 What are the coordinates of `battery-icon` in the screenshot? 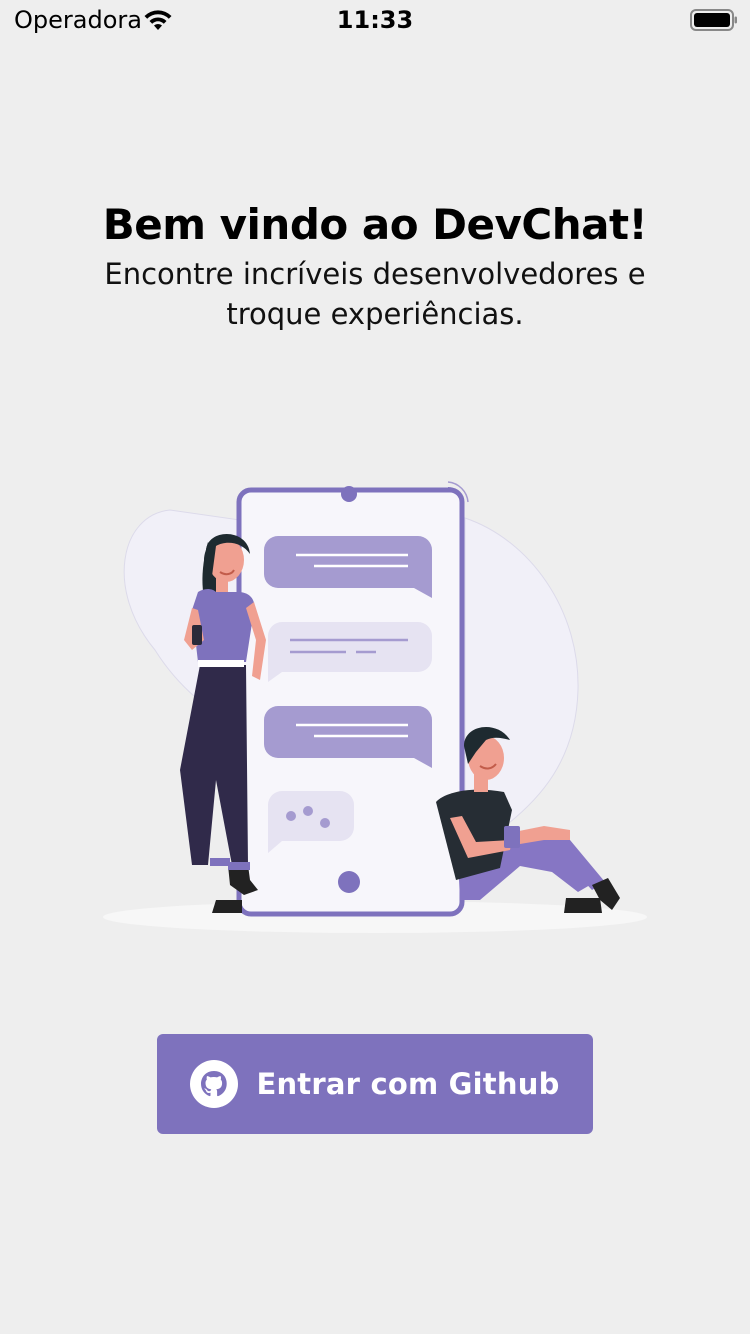 It's located at (713, 20).